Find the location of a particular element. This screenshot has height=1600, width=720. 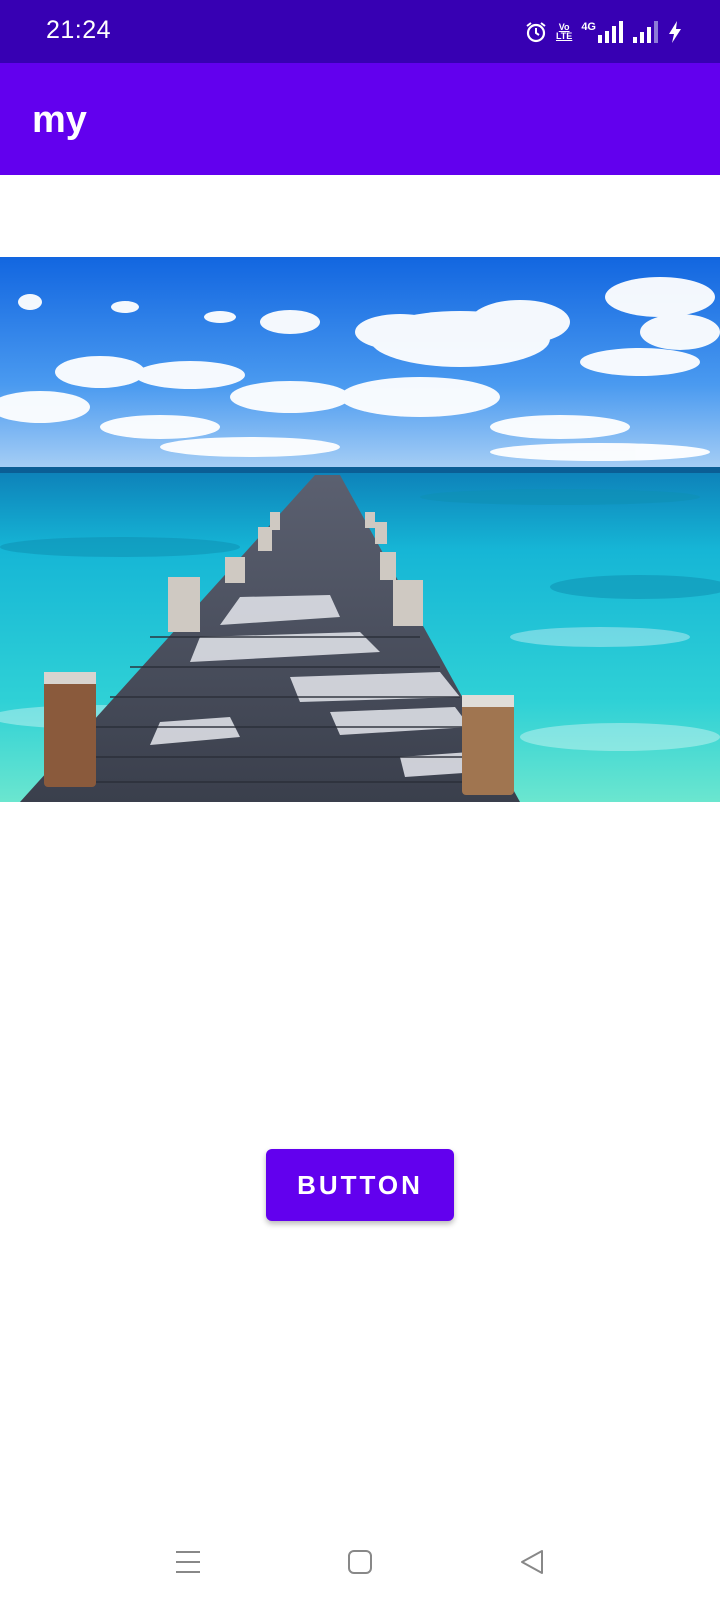

status-bar: 21:24 Vo LTE 4G is located at coordinates (360, 31).